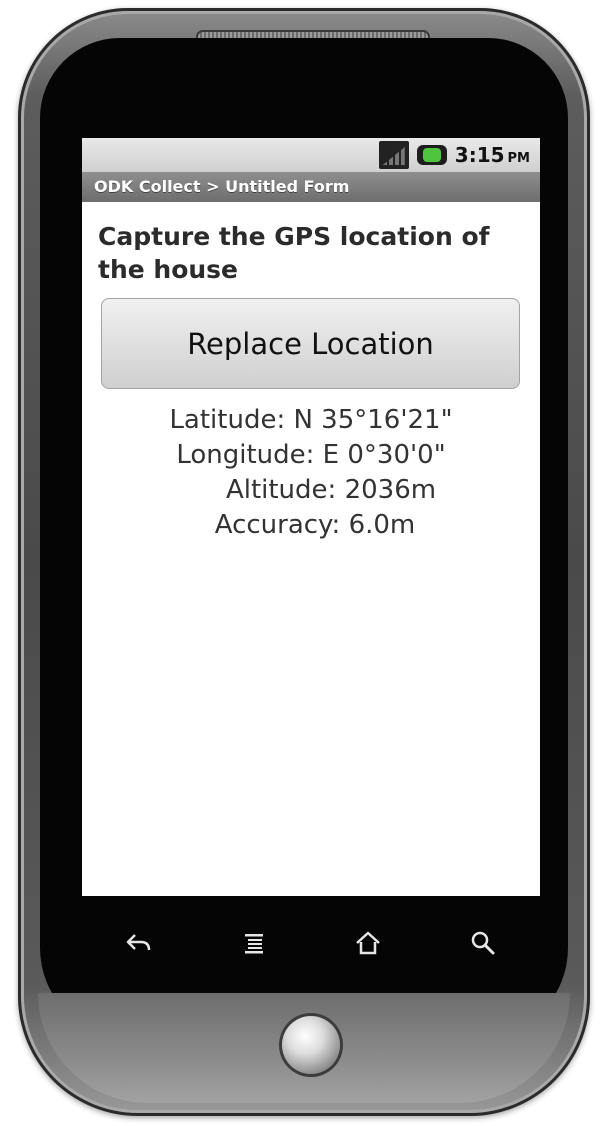  Describe the element at coordinates (311, 943) in the screenshot. I see `hardware-nav-bar` at that location.